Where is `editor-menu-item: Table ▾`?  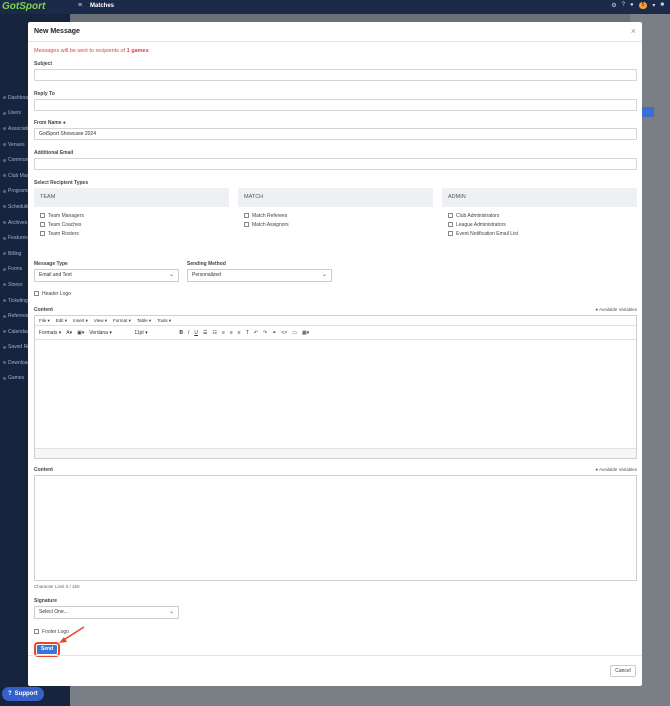
editor-menu-item: Table ▾ is located at coordinates (144, 321).